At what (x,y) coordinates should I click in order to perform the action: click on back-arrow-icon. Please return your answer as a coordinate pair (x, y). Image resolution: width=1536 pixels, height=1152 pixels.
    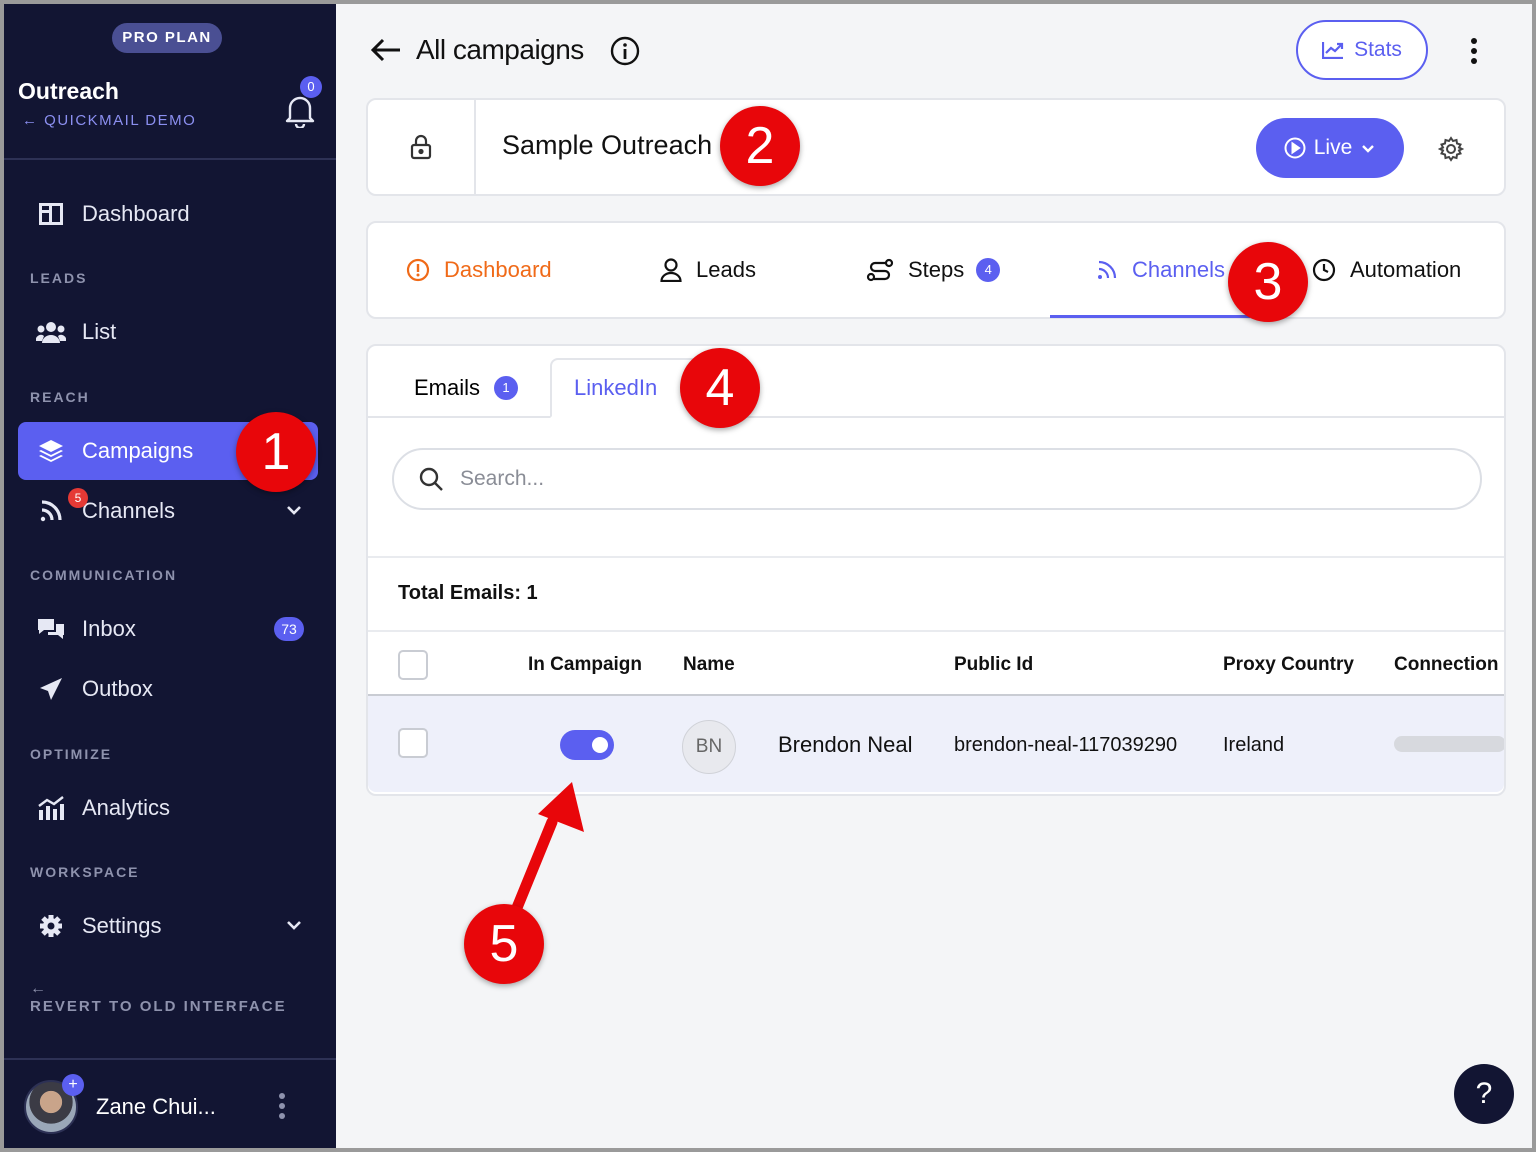
    Looking at the image, I should click on (386, 50).